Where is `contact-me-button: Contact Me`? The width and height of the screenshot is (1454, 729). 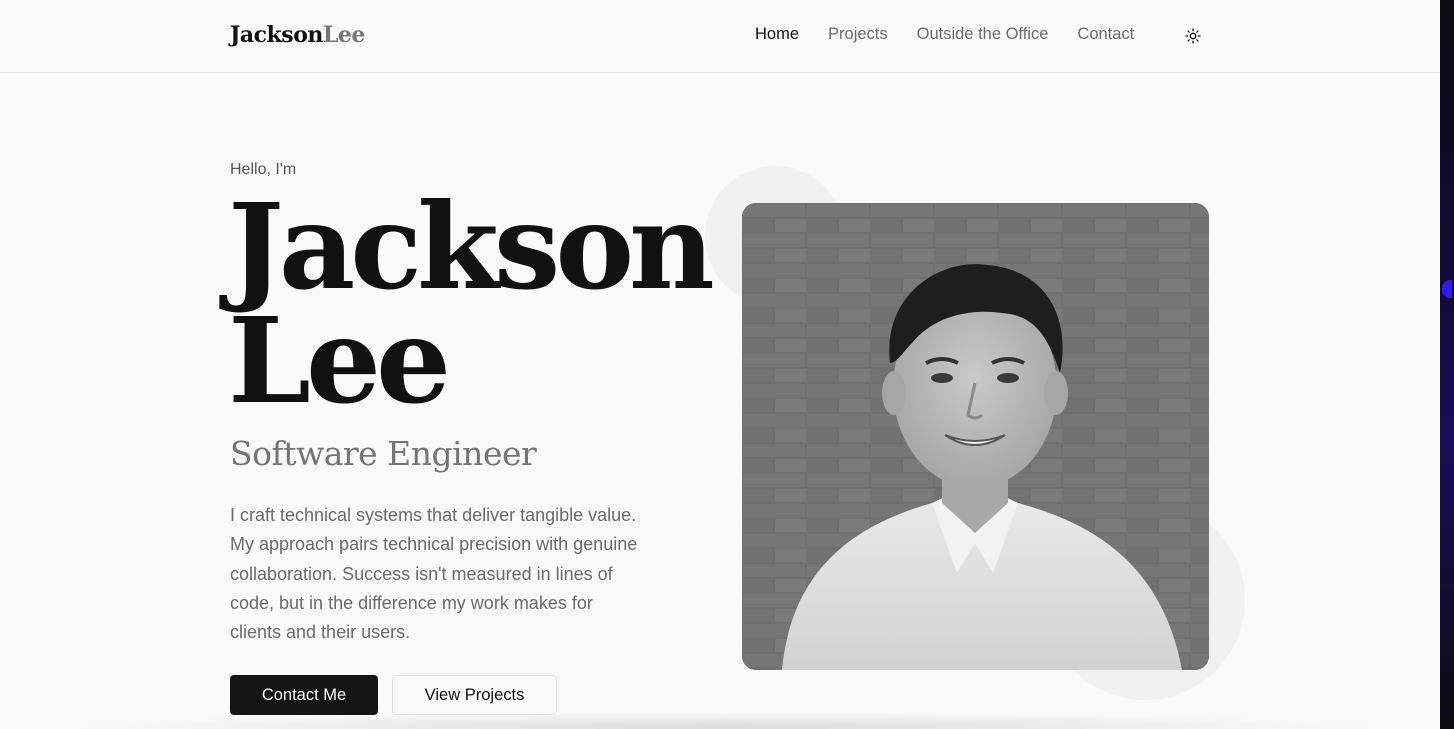 contact-me-button: Contact Me is located at coordinates (304, 695).